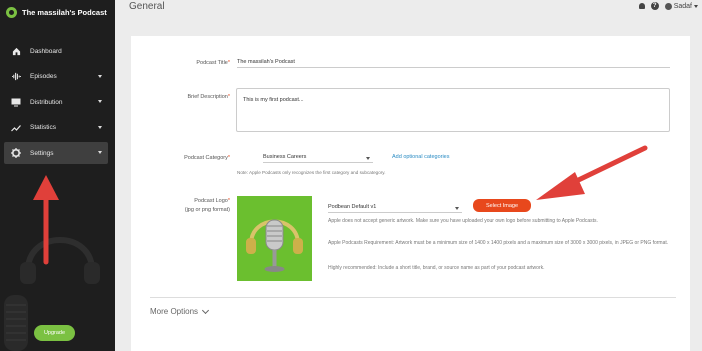 The width and height of the screenshot is (702, 351). What do you see at coordinates (16, 128) in the screenshot?
I see `trend-icon` at bounding box center [16, 128].